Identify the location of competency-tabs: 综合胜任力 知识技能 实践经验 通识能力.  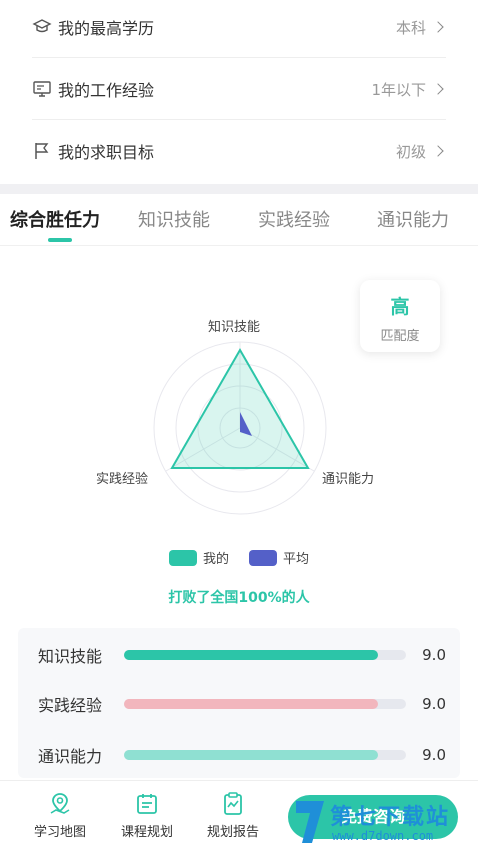
(239, 220).